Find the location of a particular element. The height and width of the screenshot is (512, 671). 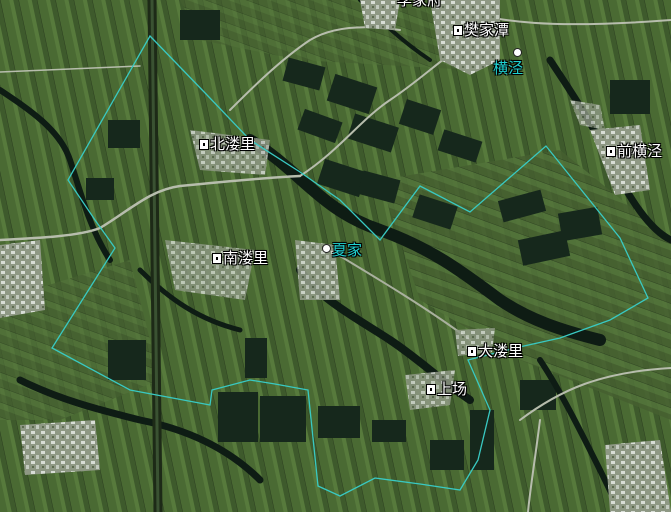

village-label-xiajia: 夏家 is located at coordinates (347, 250).